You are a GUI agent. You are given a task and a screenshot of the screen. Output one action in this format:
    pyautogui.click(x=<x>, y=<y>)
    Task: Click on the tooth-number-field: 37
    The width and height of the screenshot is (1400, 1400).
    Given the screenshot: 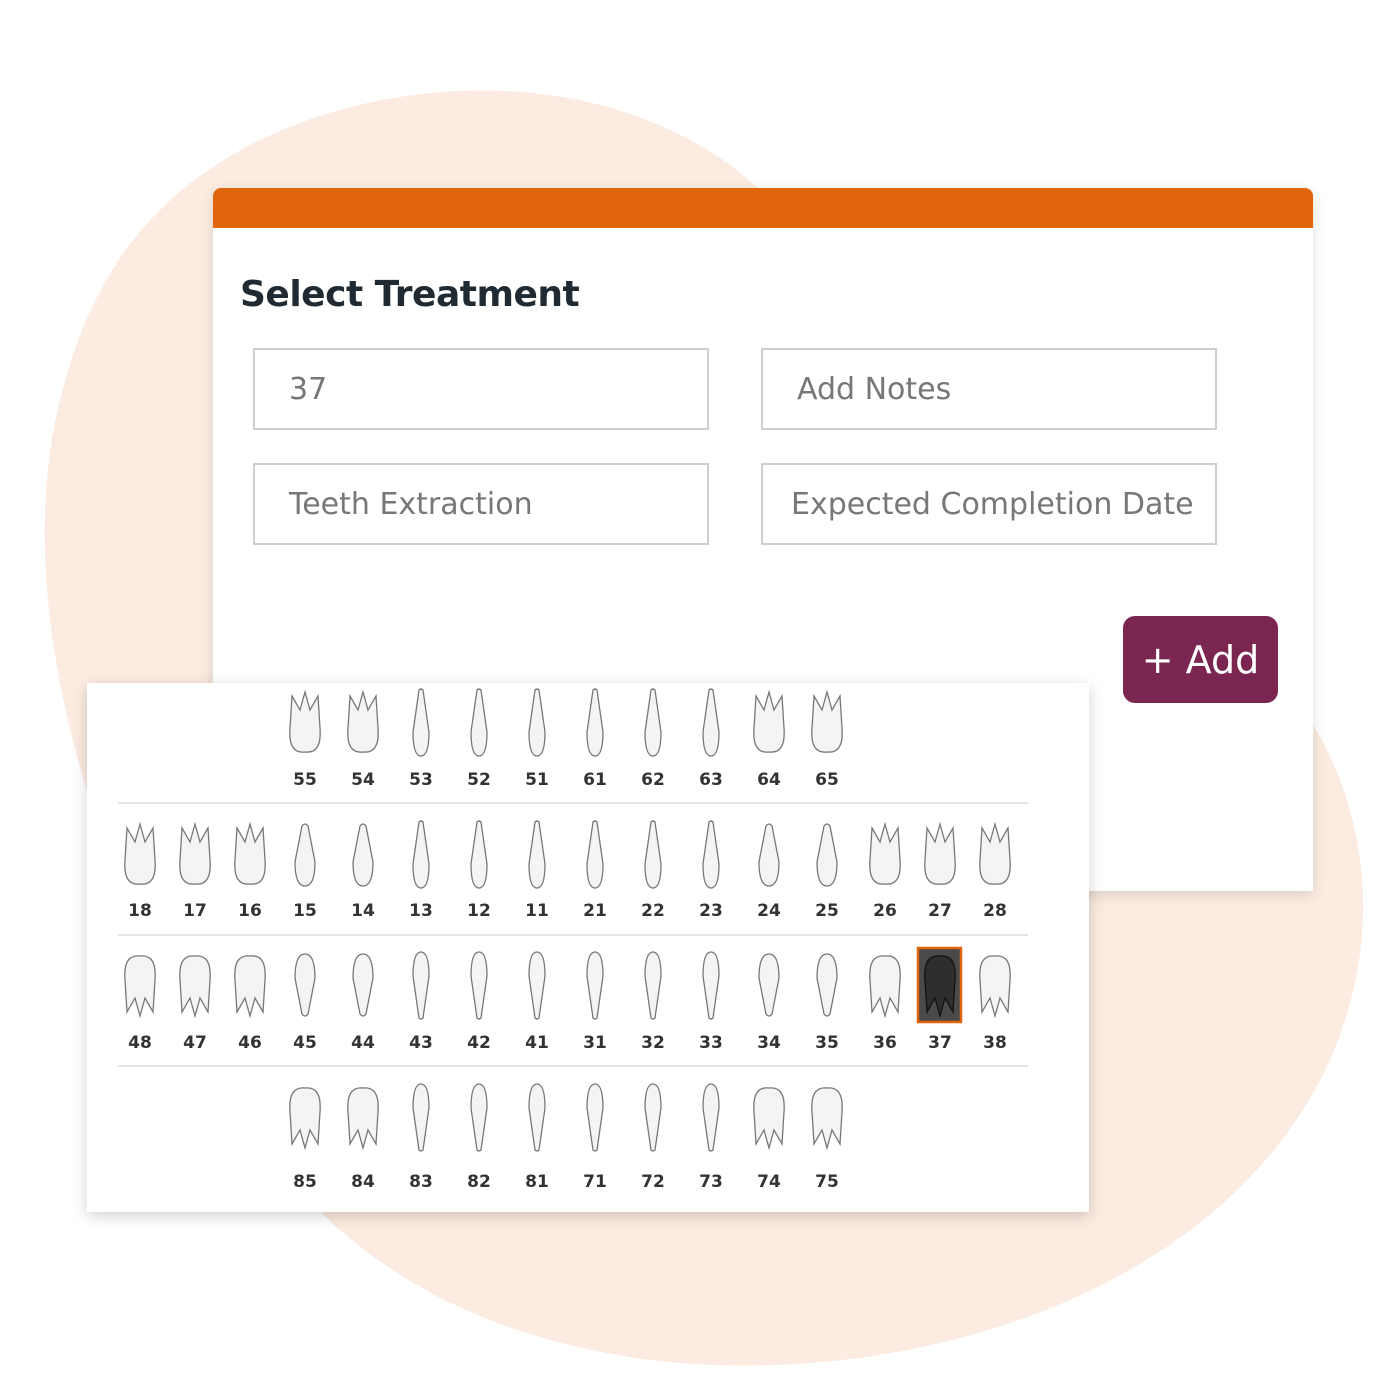 What is the action you would take?
    pyautogui.click(x=481, y=389)
    